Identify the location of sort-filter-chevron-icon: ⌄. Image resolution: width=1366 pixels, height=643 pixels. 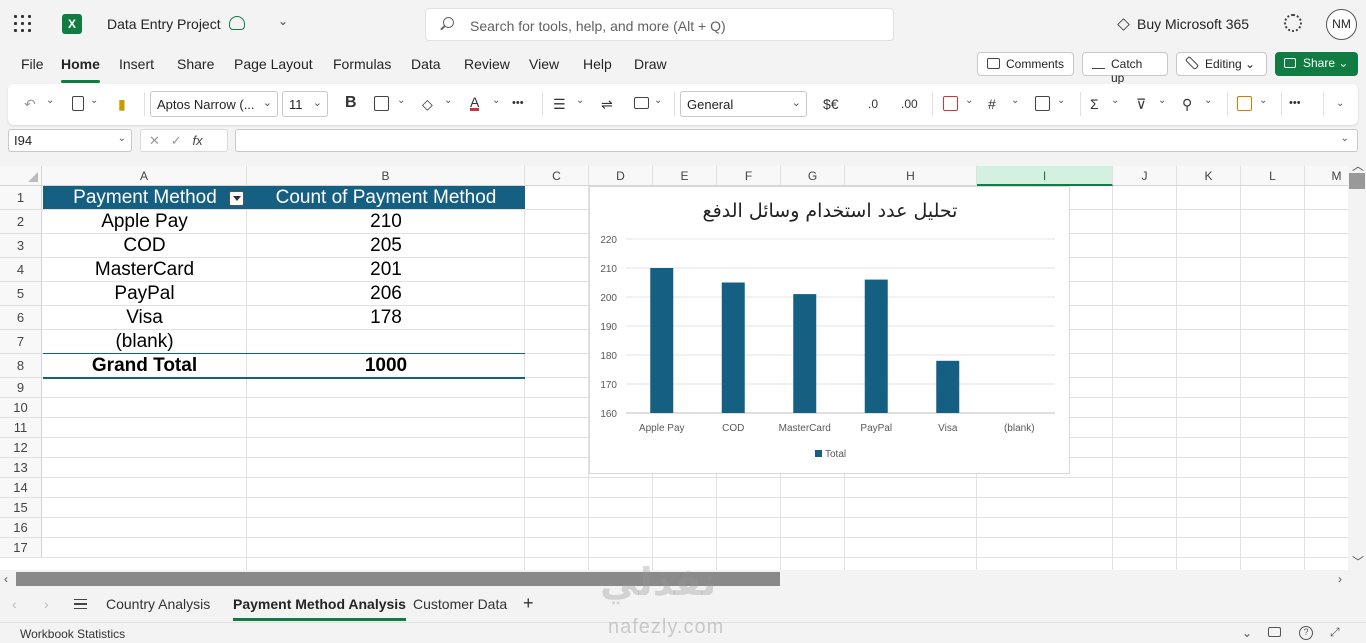
(1162, 100).